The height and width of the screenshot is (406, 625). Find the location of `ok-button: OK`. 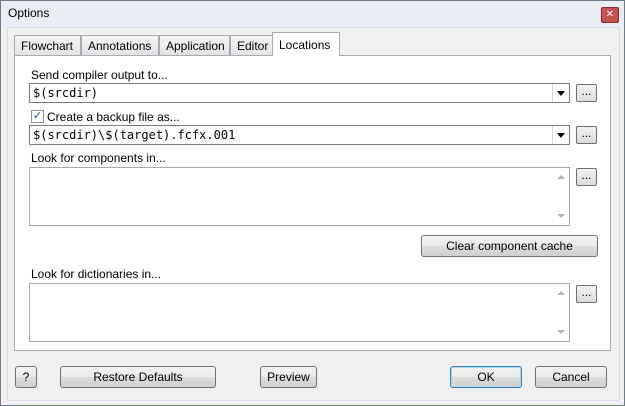

ok-button: OK is located at coordinates (486, 377).